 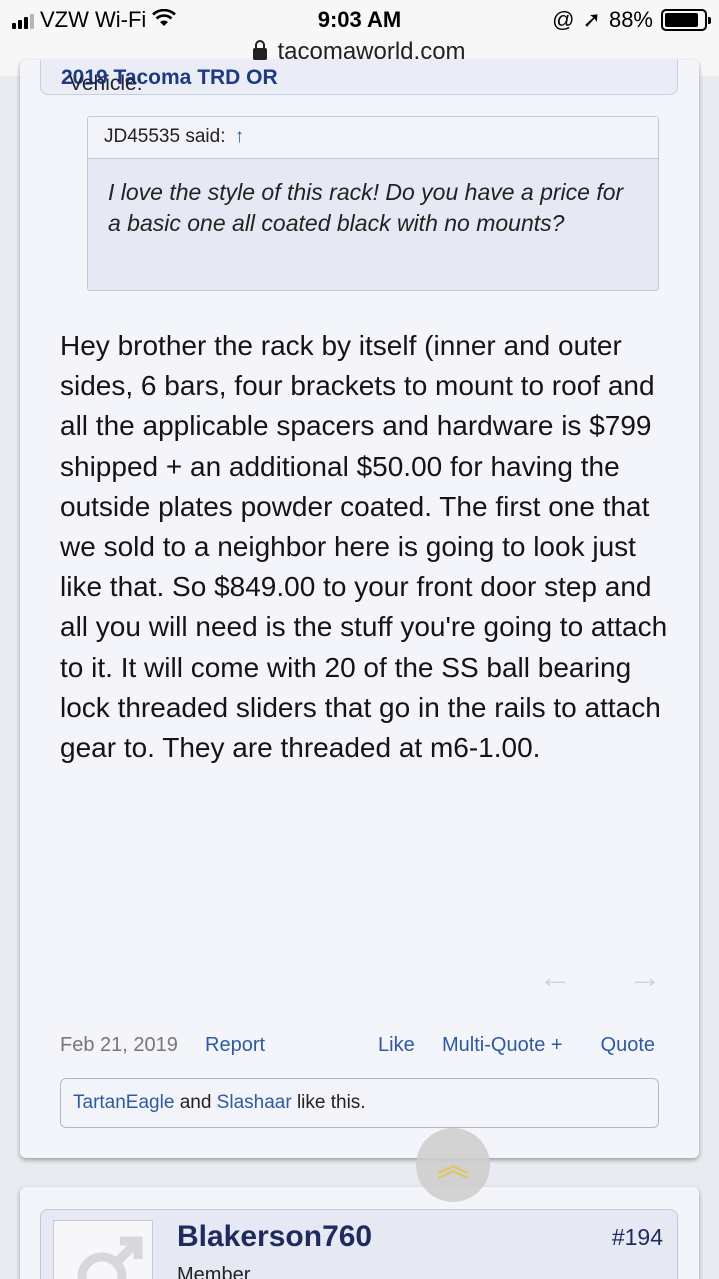 What do you see at coordinates (359, 19) in the screenshot?
I see `status-bar: VZW Wi-Fi 9:03 AM @ ➚ 88%` at bounding box center [359, 19].